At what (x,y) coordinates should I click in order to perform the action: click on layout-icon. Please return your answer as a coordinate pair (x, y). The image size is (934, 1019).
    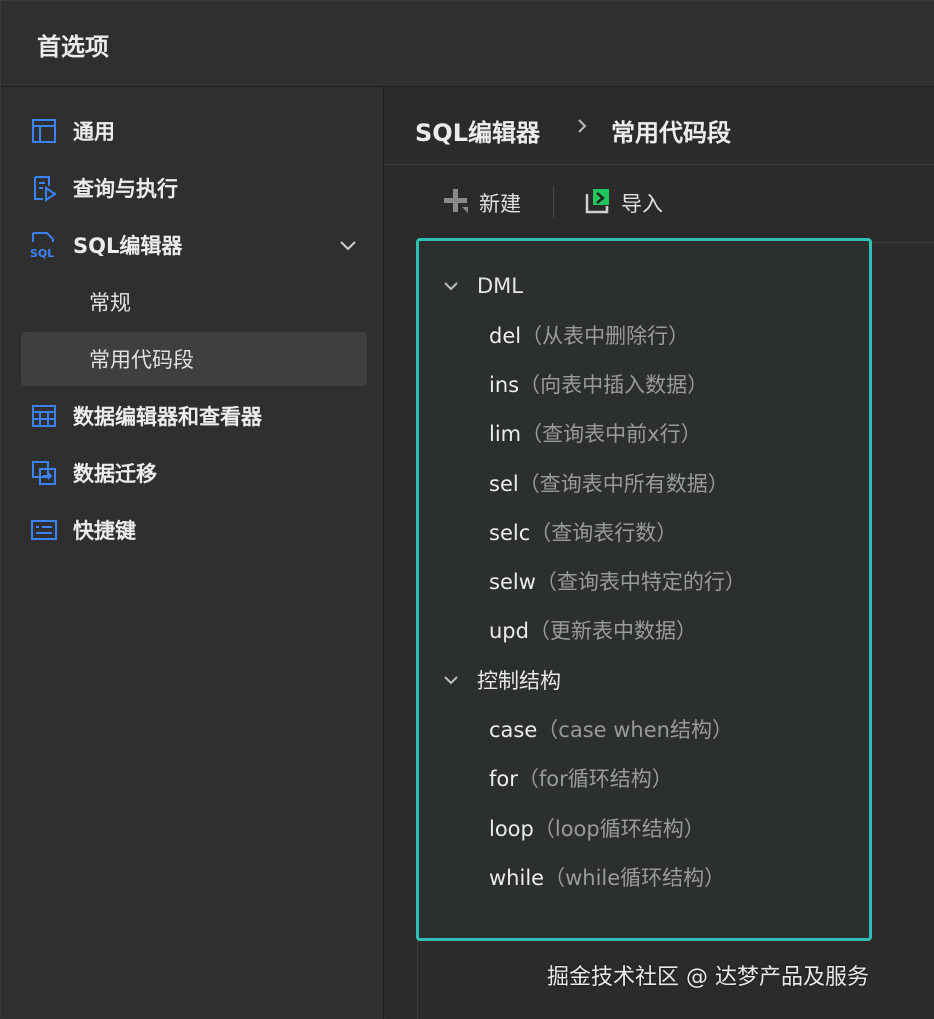
    Looking at the image, I should click on (44, 131).